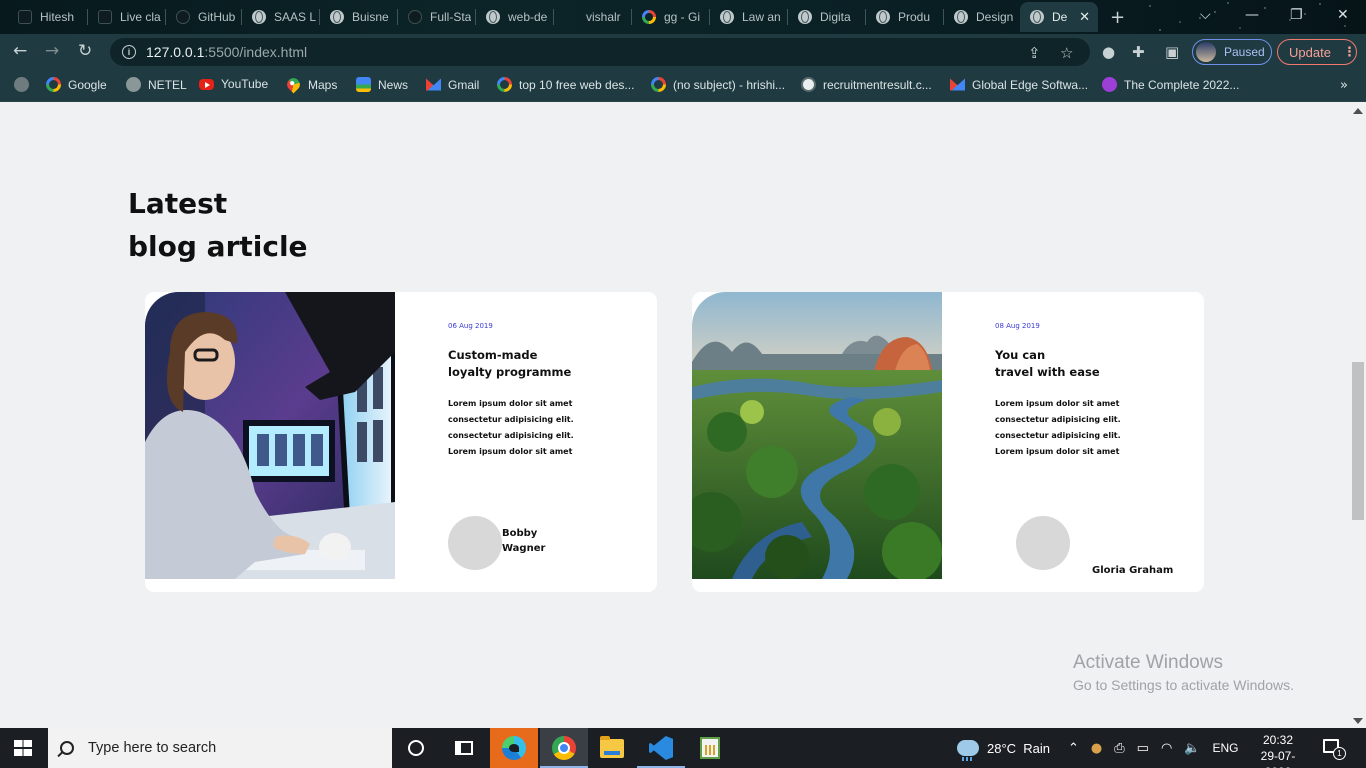 The image size is (1366, 768). I want to click on taskbar-task-manager, so click(710, 748).